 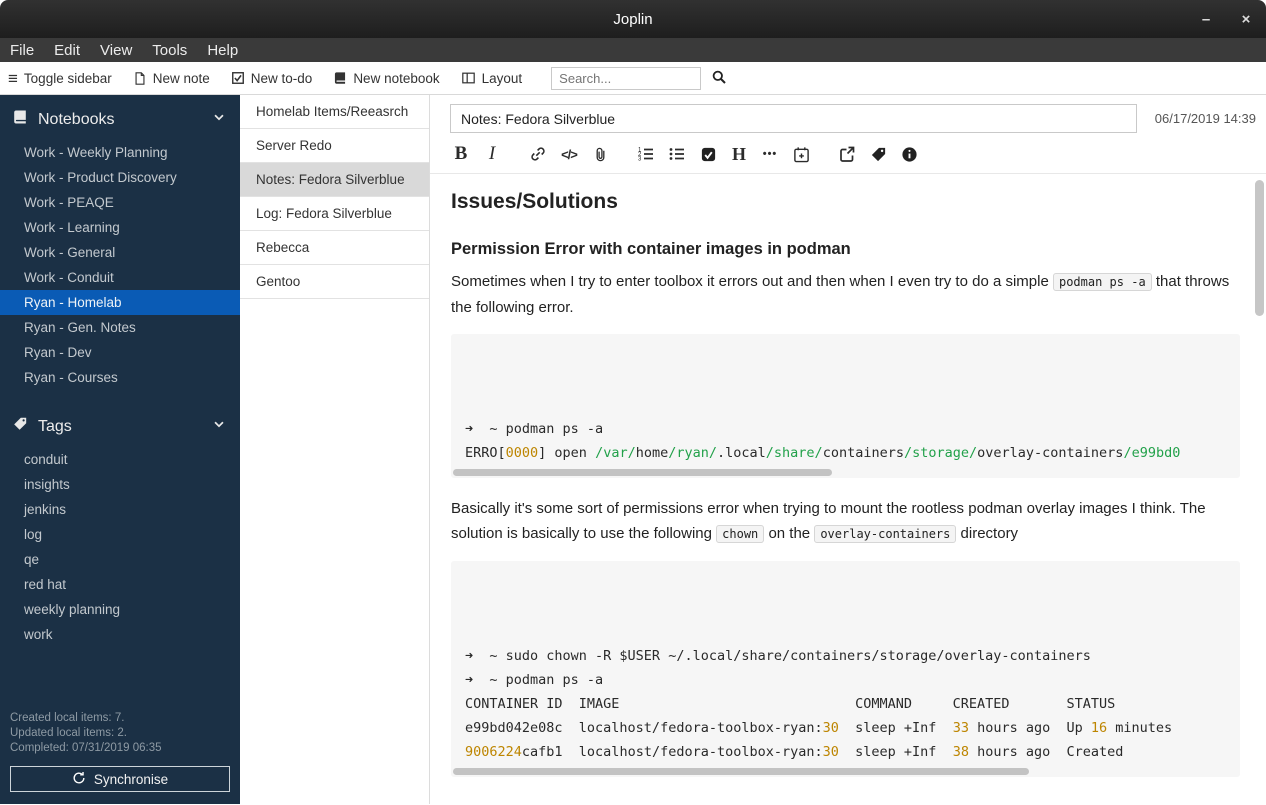 What do you see at coordinates (708, 154) in the screenshot?
I see `checkbox-button` at bounding box center [708, 154].